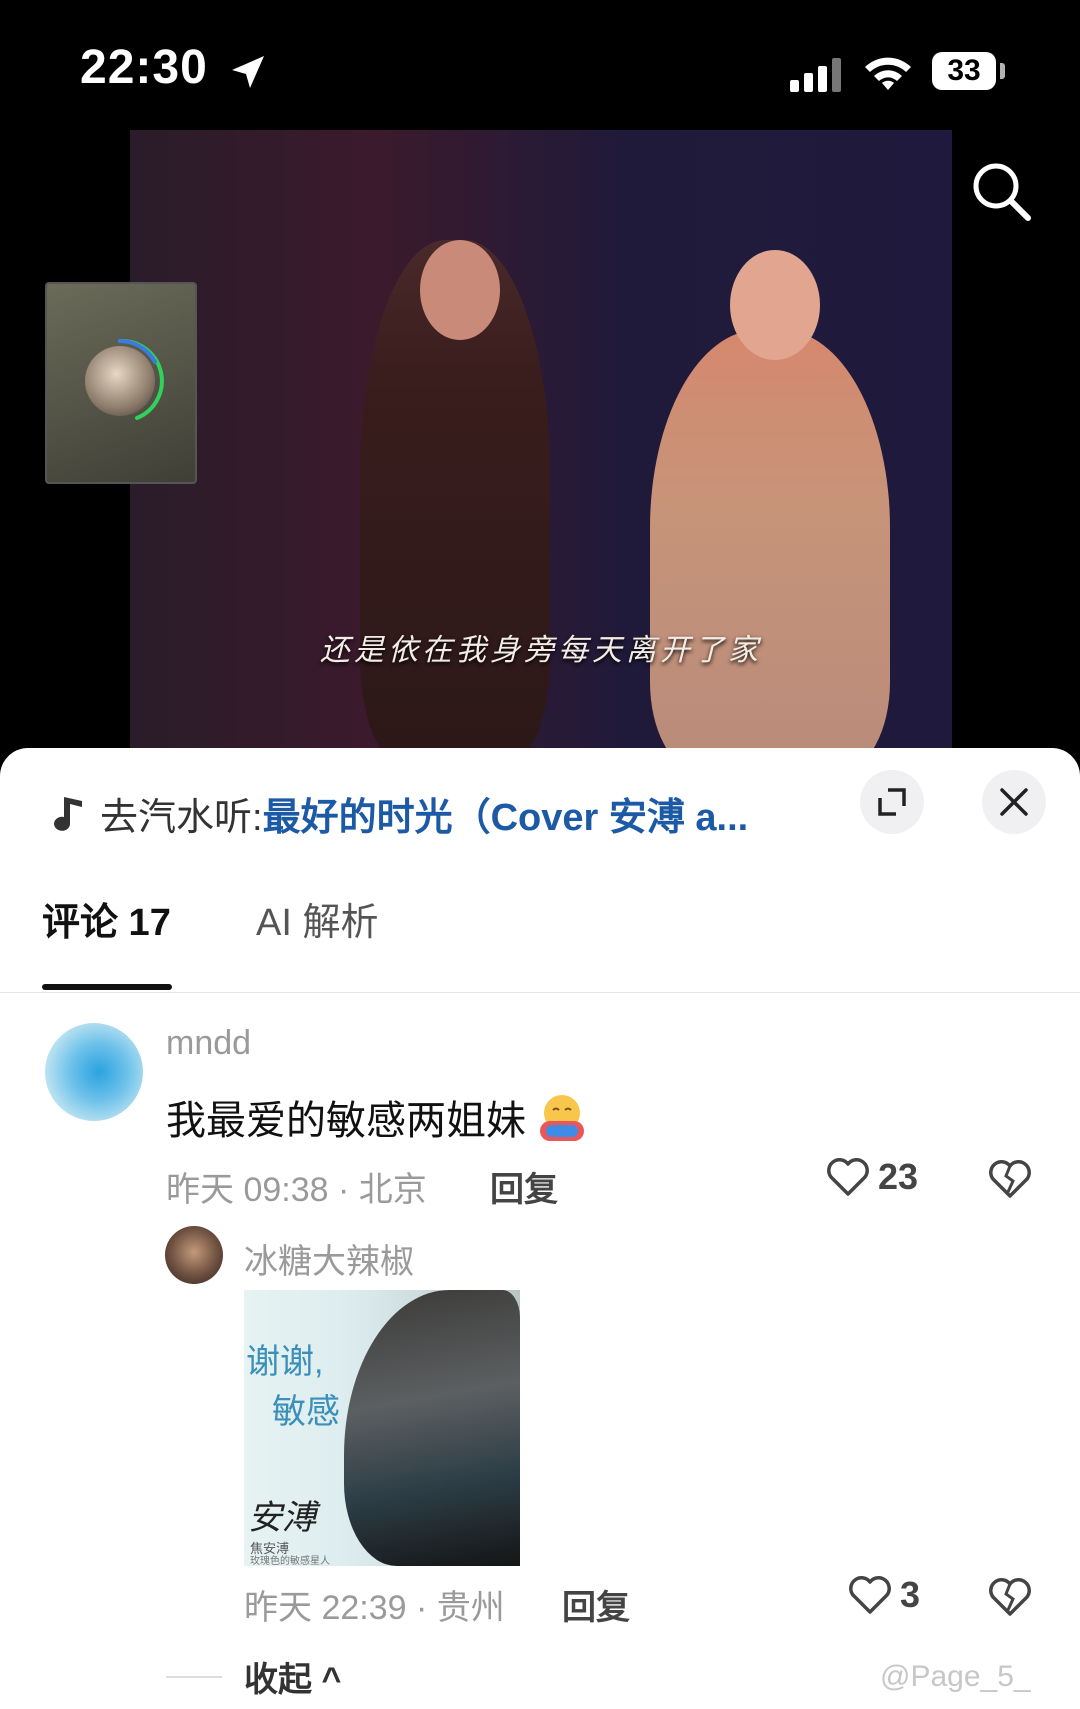  What do you see at coordinates (955, 1676) in the screenshot?
I see `watermark: @Page_5_` at bounding box center [955, 1676].